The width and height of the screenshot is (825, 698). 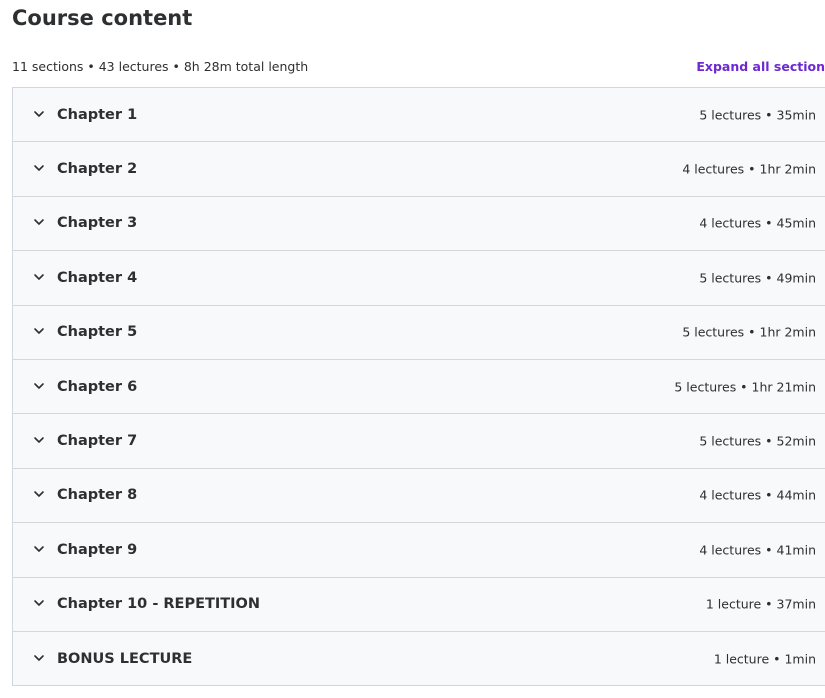 I want to click on section-title: Chapter 6, so click(x=97, y=386).